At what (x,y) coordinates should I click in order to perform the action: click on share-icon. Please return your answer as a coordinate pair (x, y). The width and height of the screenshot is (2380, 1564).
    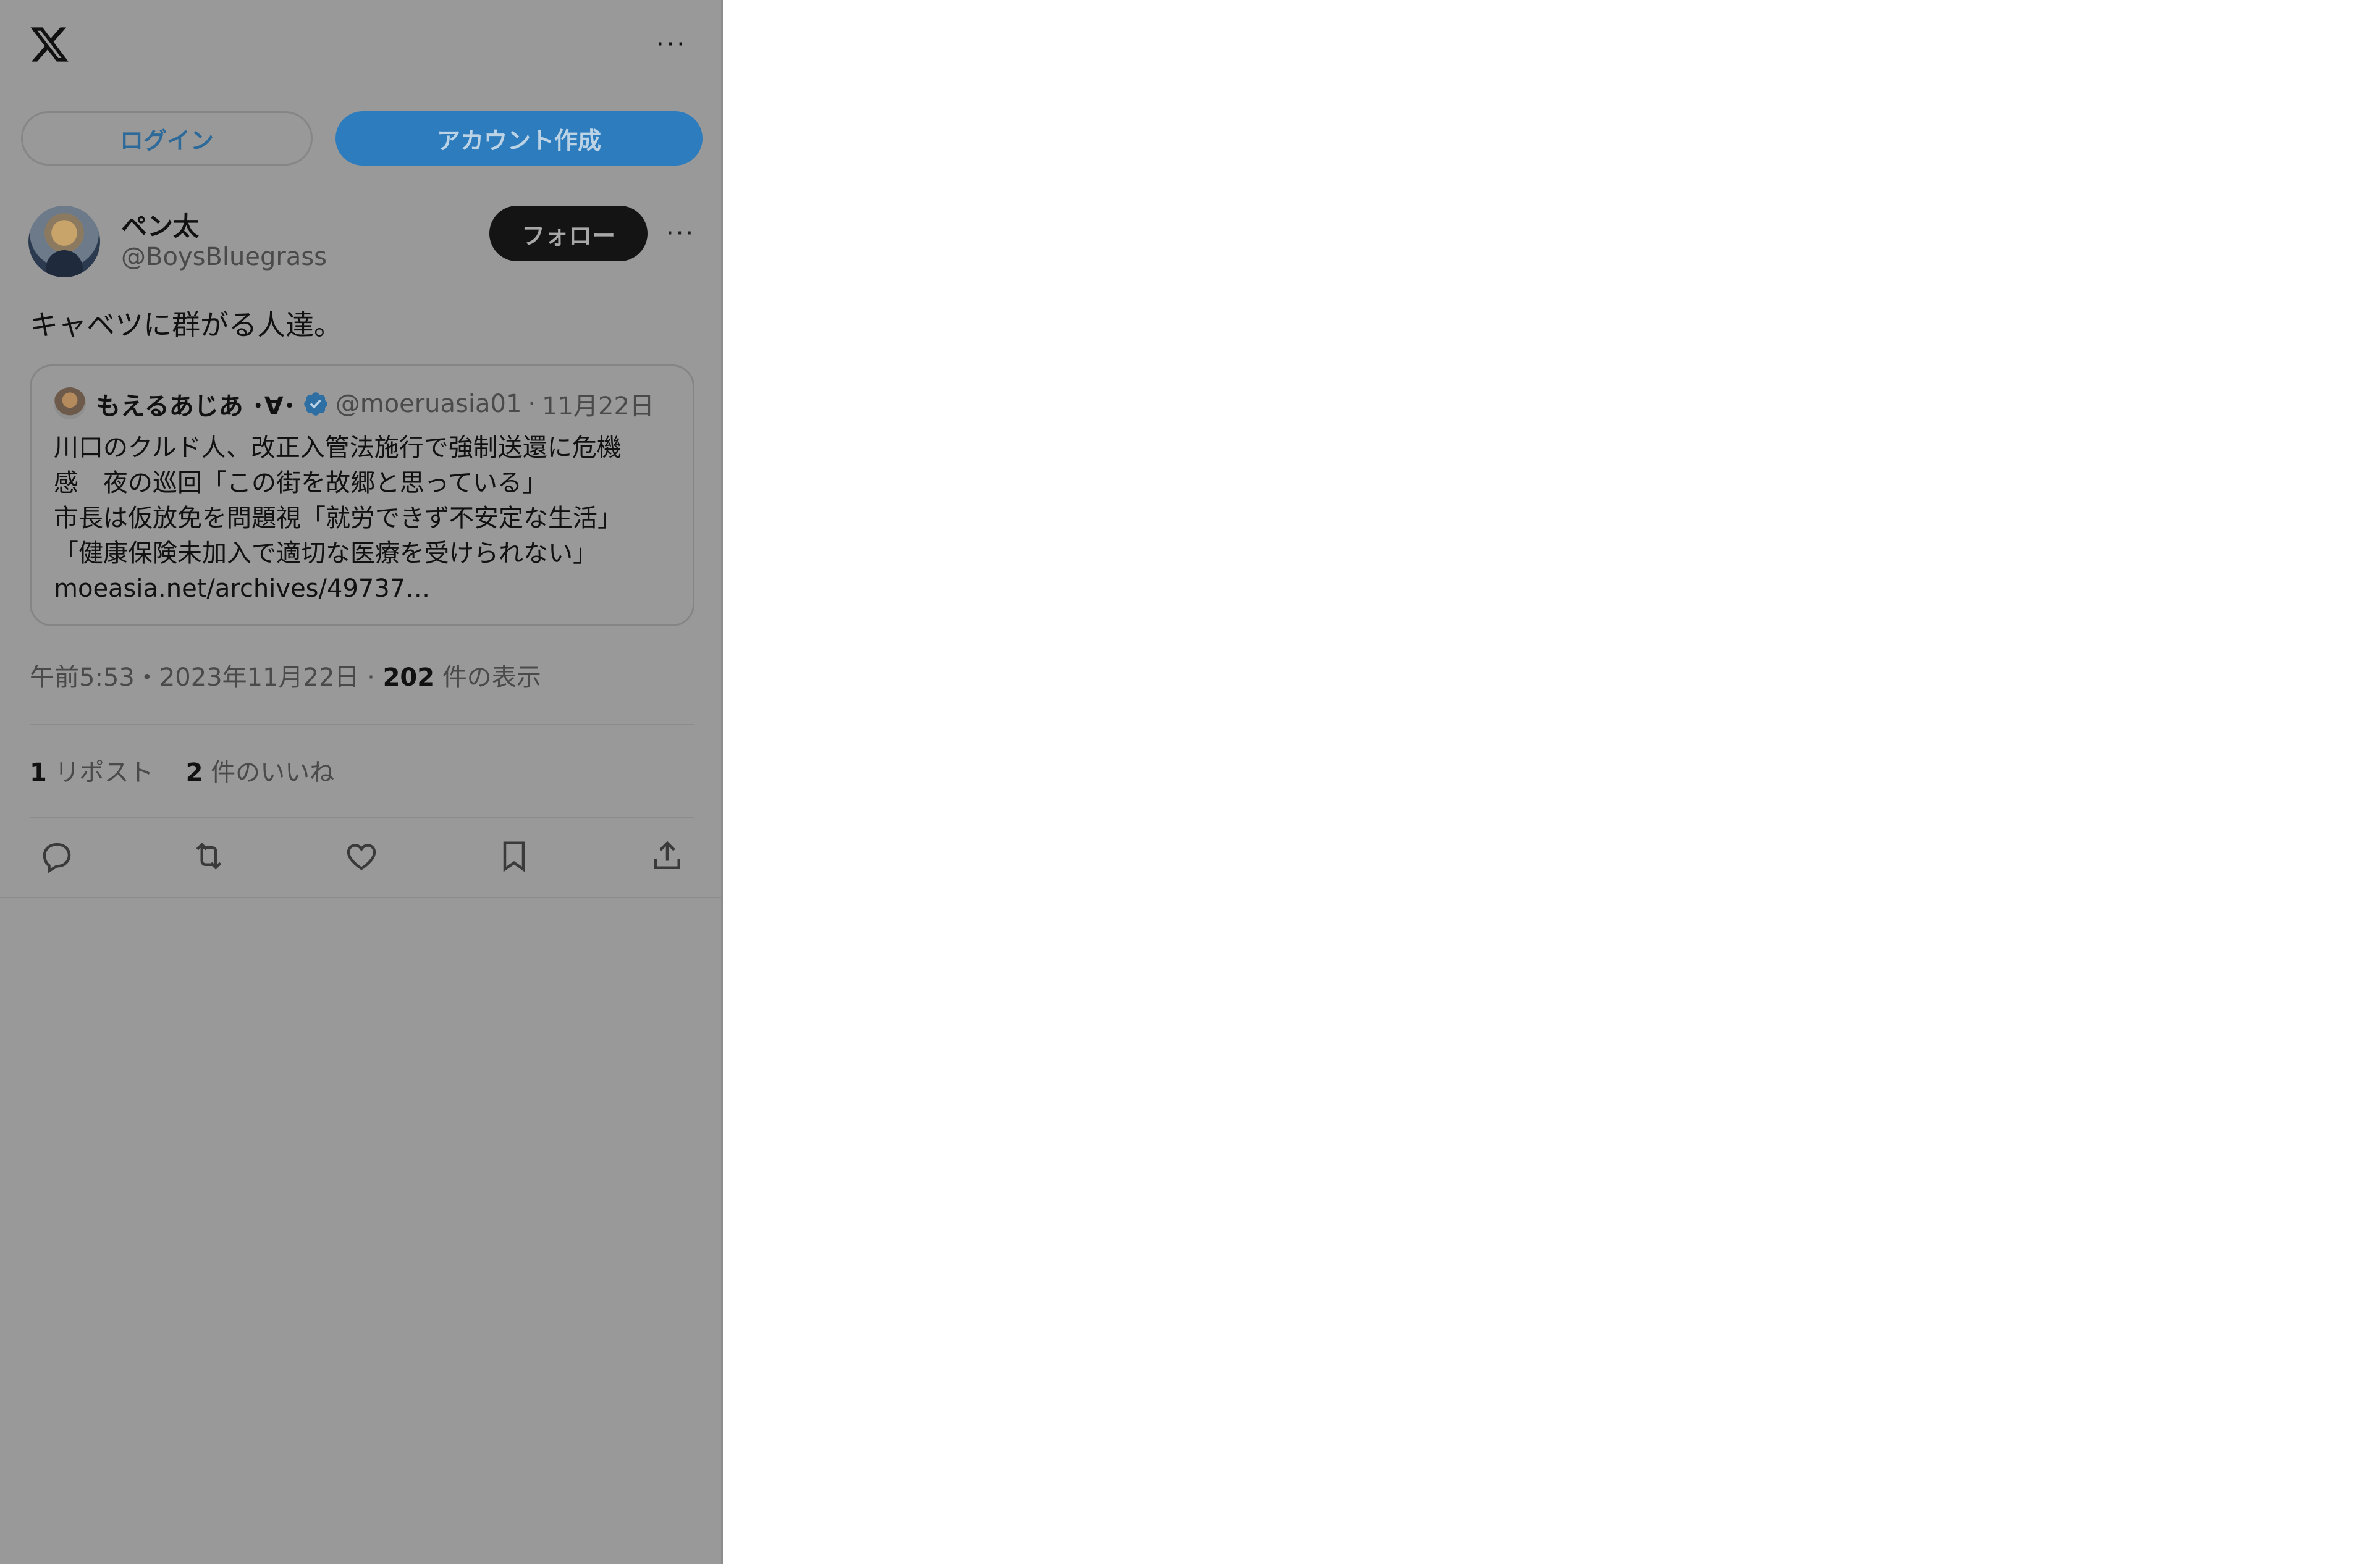
    Looking at the image, I should click on (667, 856).